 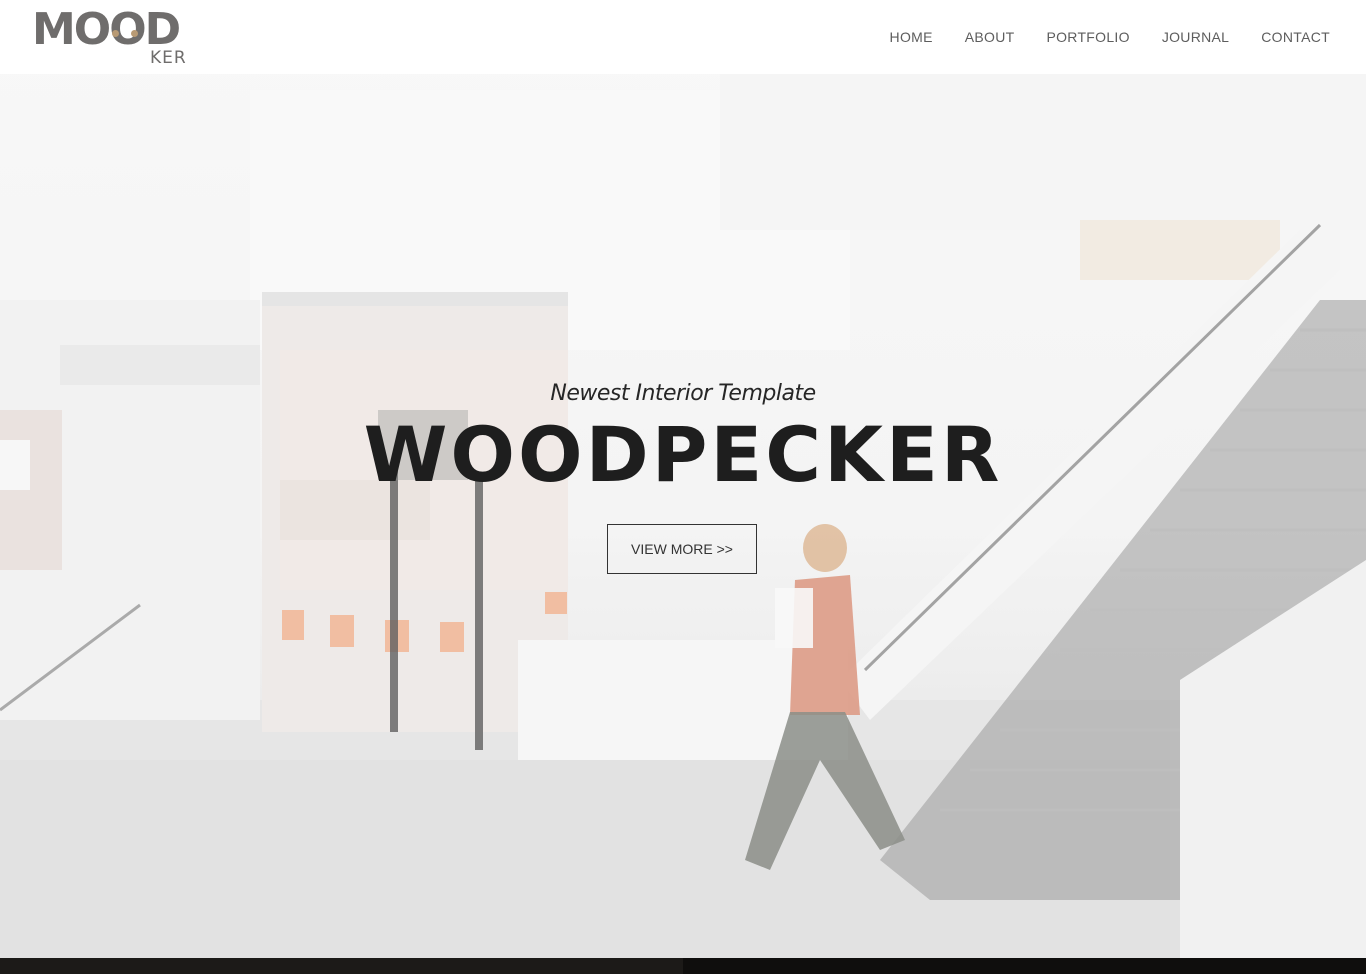 What do you see at coordinates (134, 33) in the screenshot?
I see `logo-eye-dot-right` at bounding box center [134, 33].